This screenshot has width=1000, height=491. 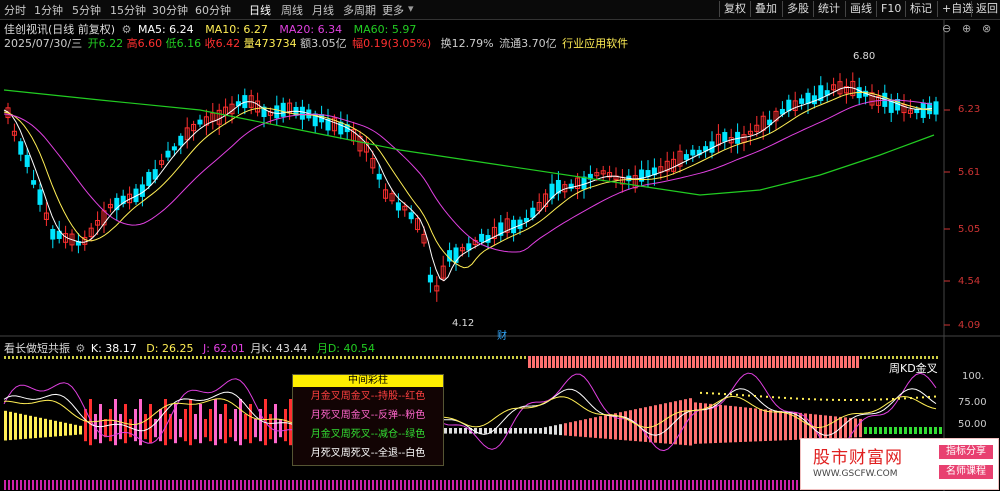 I want to click on indicator-tick: 75.00, so click(x=972, y=402).